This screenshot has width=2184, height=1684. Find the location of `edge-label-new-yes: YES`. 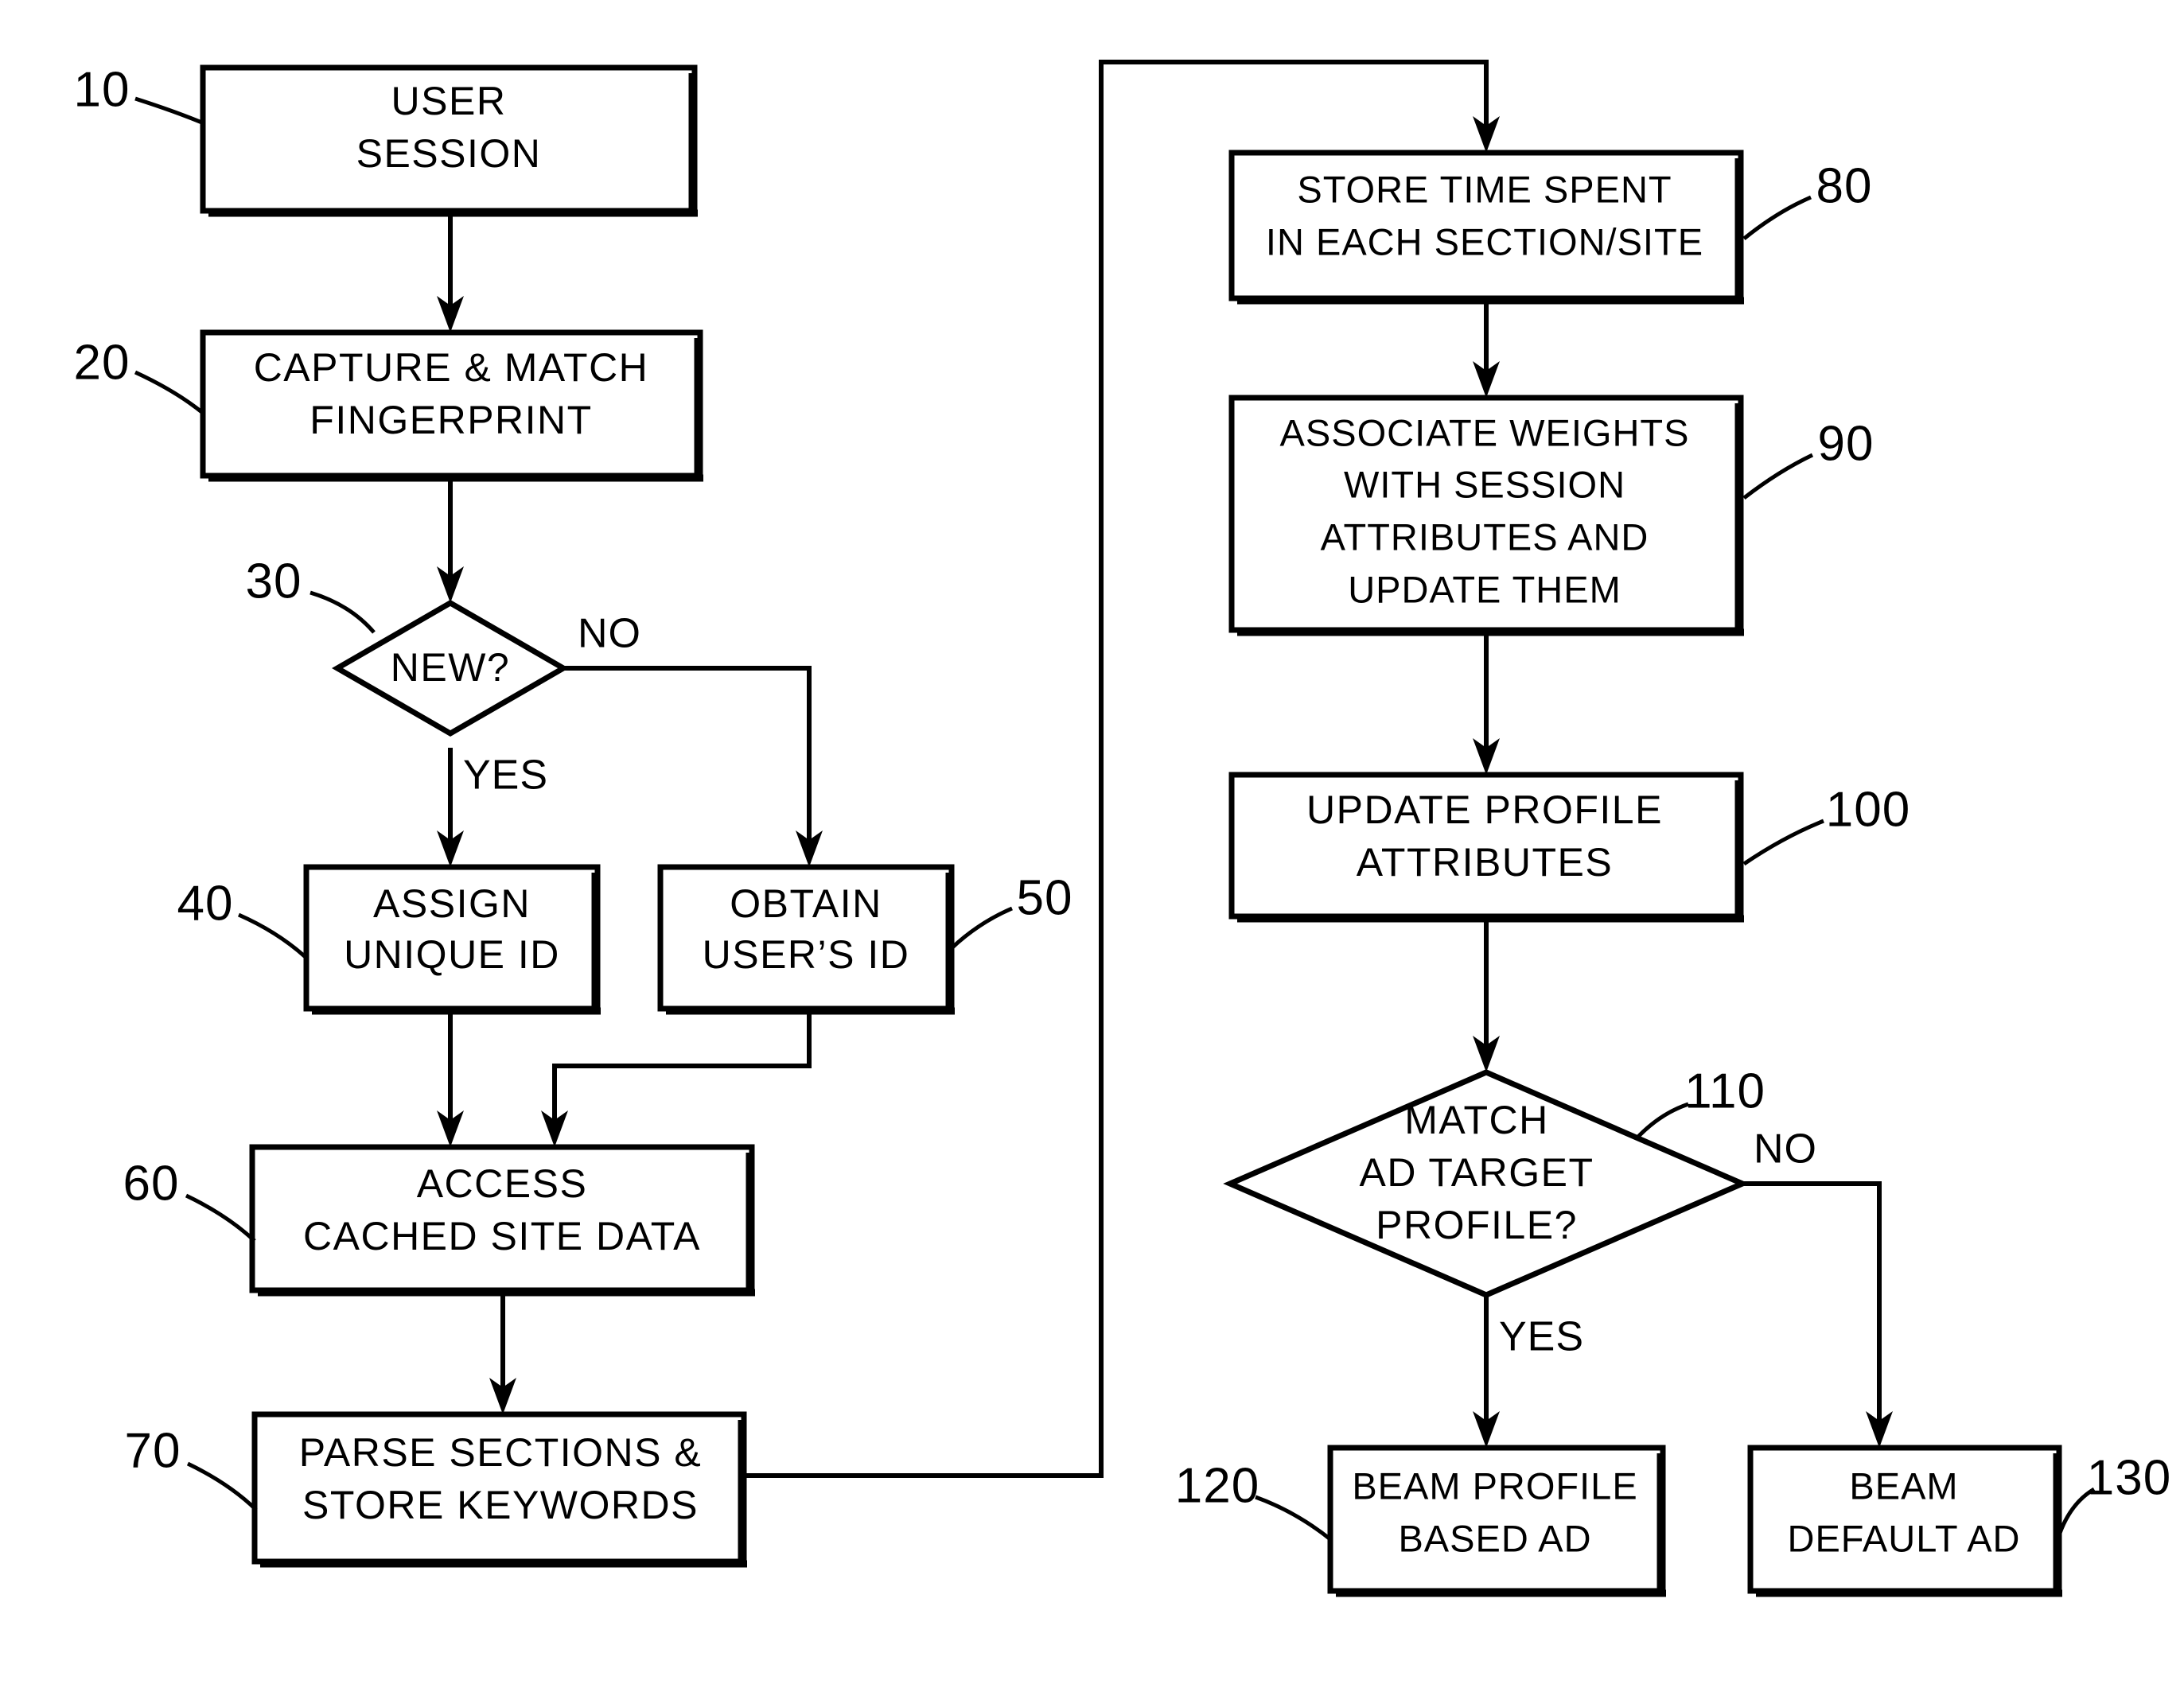

edge-label-new-yes: YES is located at coordinates (505, 776).